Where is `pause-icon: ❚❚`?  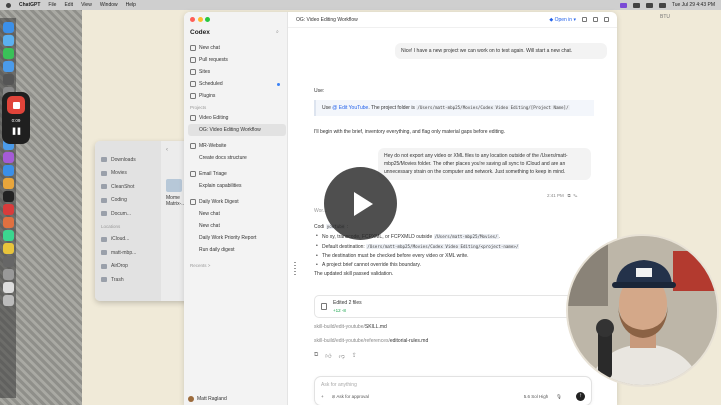 pause-icon: ❚❚ is located at coordinates (16, 131).